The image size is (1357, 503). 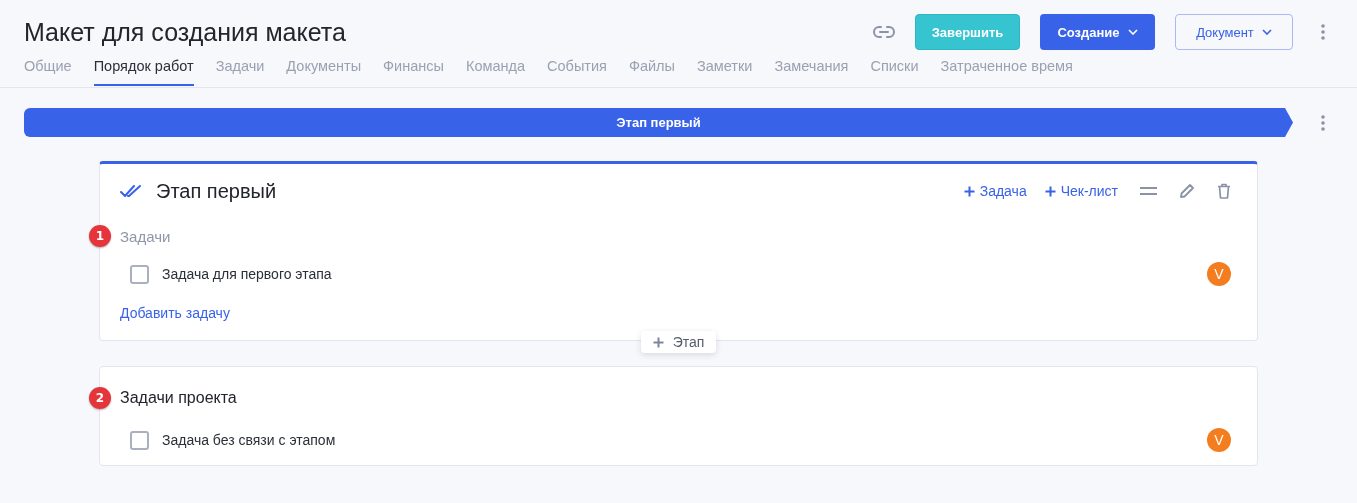 What do you see at coordinates (100, 398) in the screenshot?
I see `number-badge: 2` at bounding box center [100, 398].